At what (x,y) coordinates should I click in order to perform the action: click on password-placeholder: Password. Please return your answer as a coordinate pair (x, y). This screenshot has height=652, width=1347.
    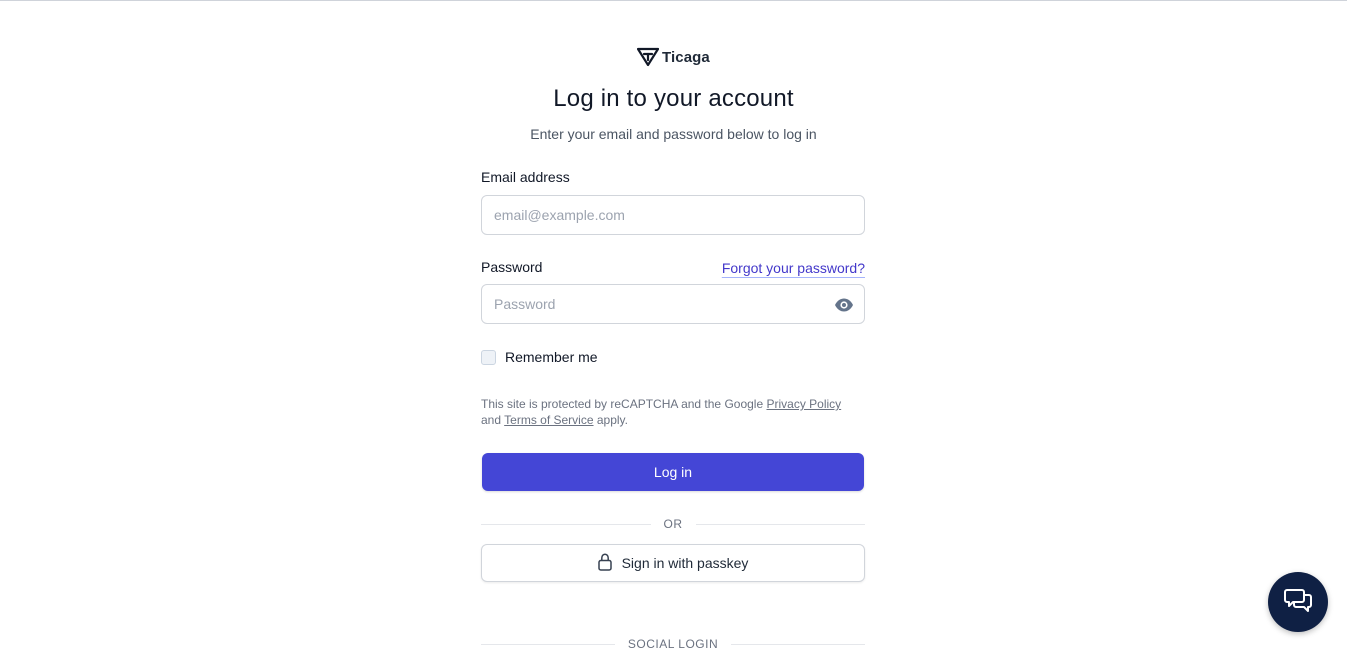
    Looking at the image, I should click on (525, 304).